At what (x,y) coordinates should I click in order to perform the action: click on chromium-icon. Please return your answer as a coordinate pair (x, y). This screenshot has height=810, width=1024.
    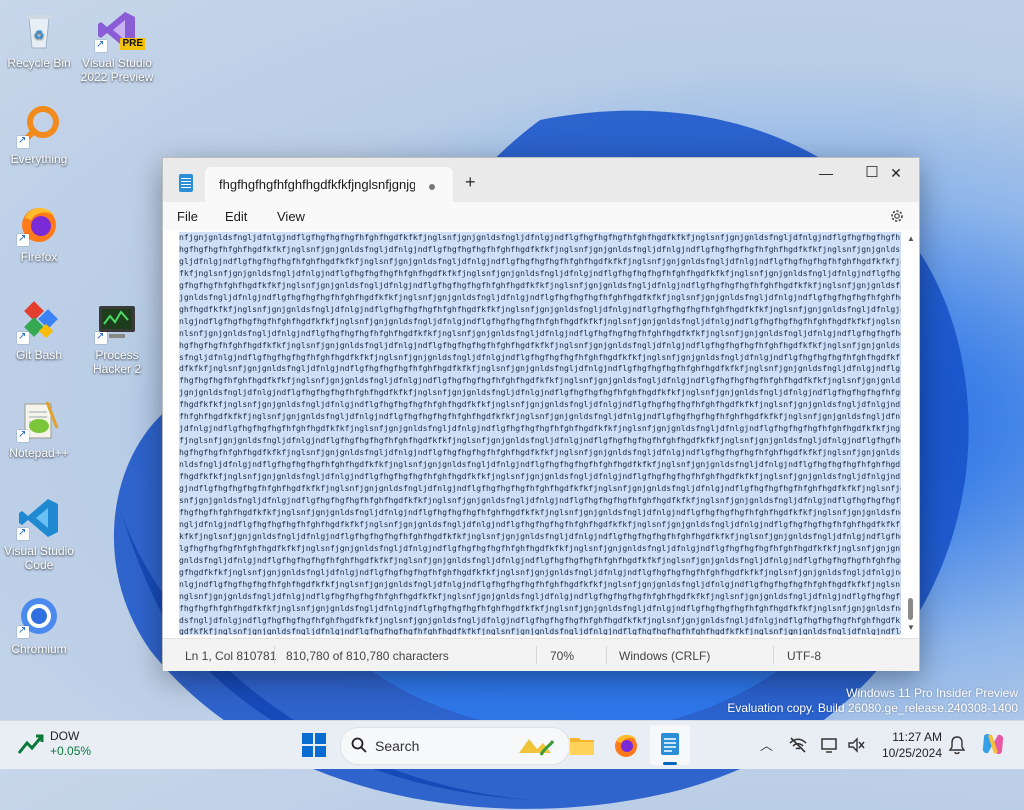
    Looking at the image, I should click on (39, 616).